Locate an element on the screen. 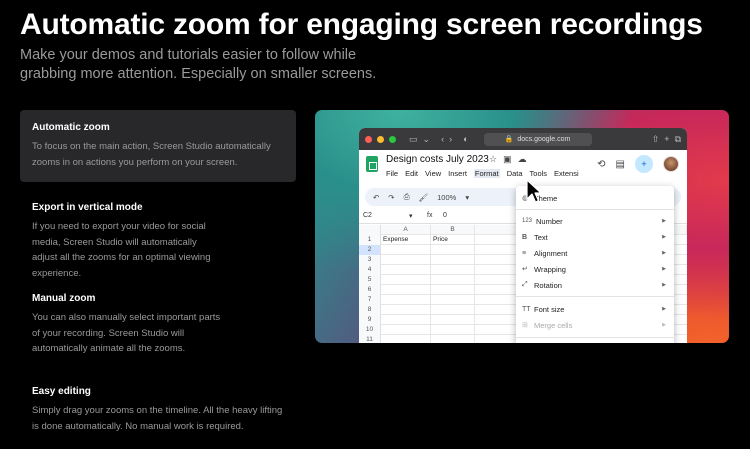  browser-toolbar: ▭ ⌄ ‹ › ◐ 🔒 docs.google.com ⇧ + ⧉ is located at coordinates (523, 139).